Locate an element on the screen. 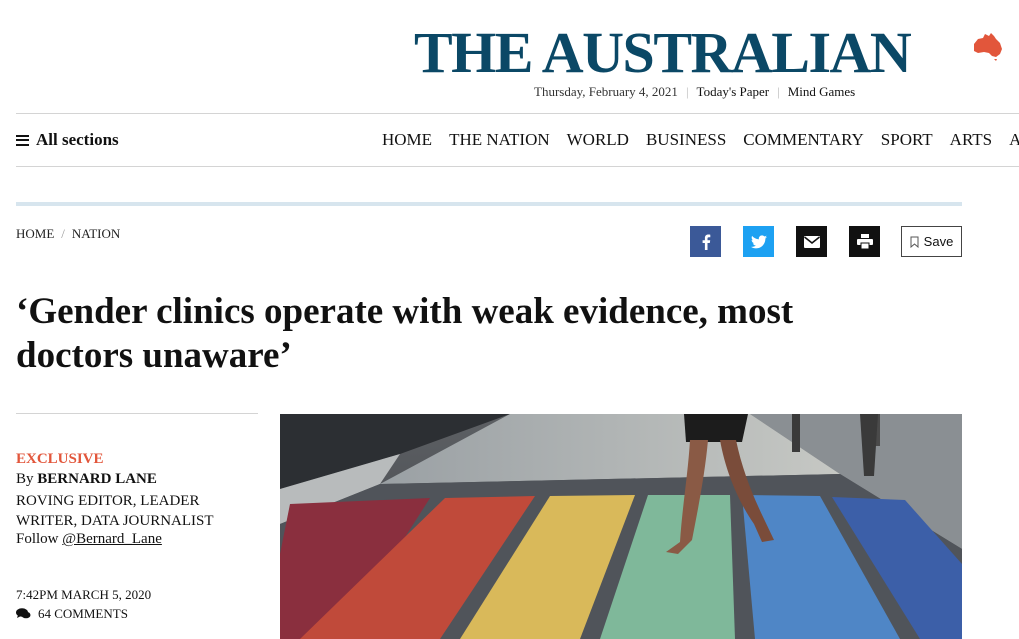 Image resolution: width=1019 pixels, height=639 pixels. email-share-button is located at coordinates (811, 241).